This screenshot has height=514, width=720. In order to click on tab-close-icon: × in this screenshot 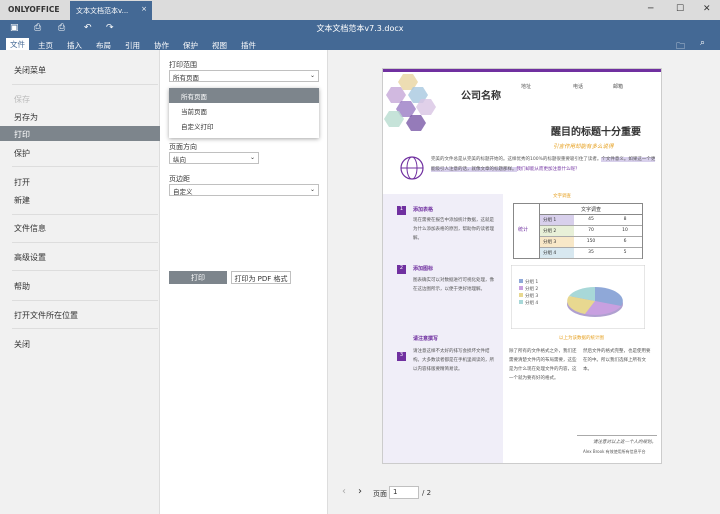, I will do `click(144, 9)`.